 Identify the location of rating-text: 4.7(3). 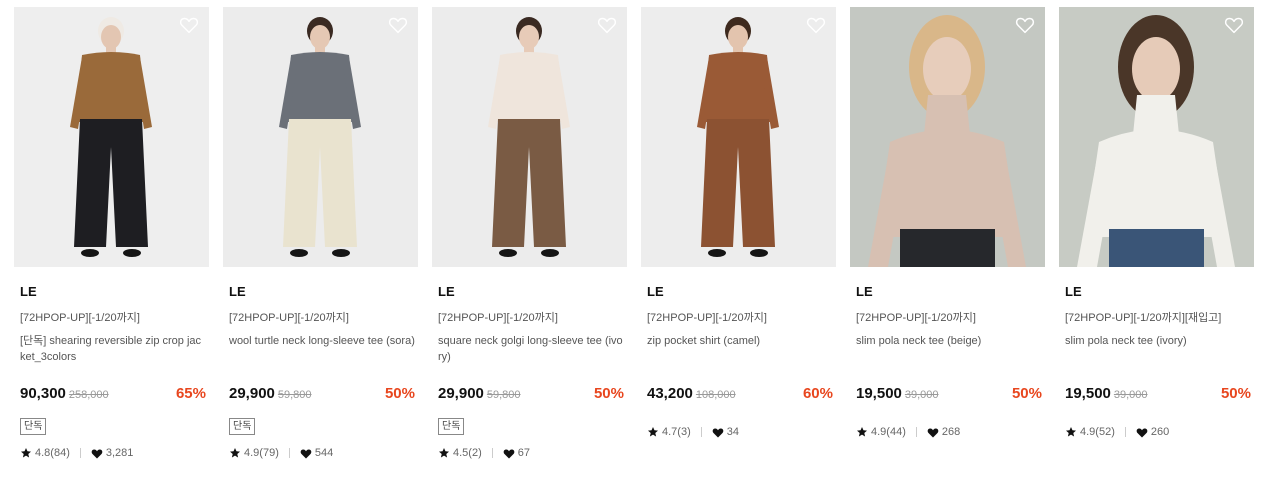
(676, 432).